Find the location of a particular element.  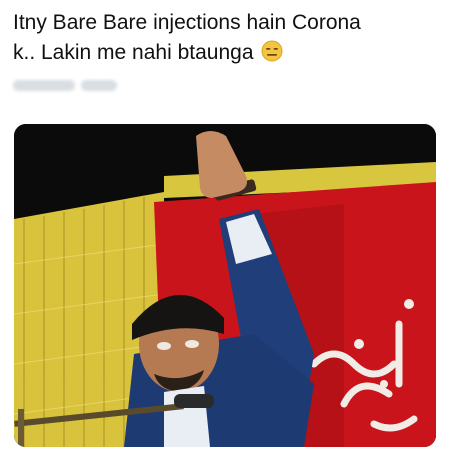

caption-line-2-text: k.. Lakin me nahi btaunga is located at coordinates (133, 52).